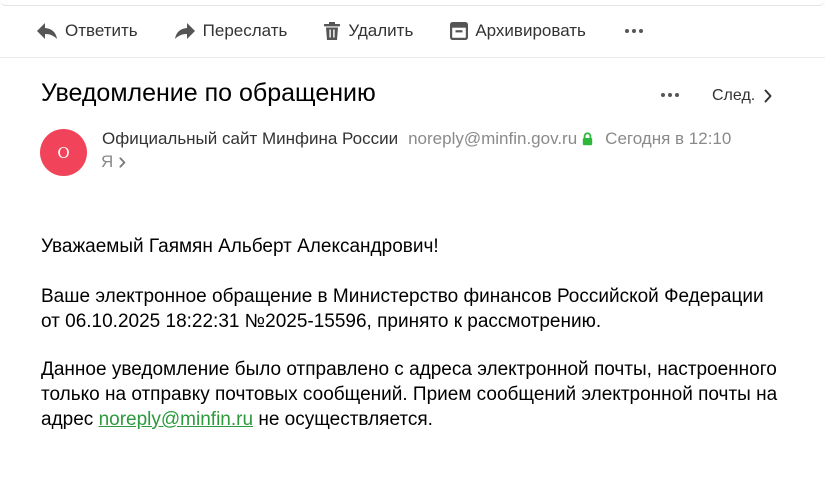  What do you see at coordinates (107, 161) in the screenshot?
I see `recipient-label: Я` at bounding box center [107, 161].